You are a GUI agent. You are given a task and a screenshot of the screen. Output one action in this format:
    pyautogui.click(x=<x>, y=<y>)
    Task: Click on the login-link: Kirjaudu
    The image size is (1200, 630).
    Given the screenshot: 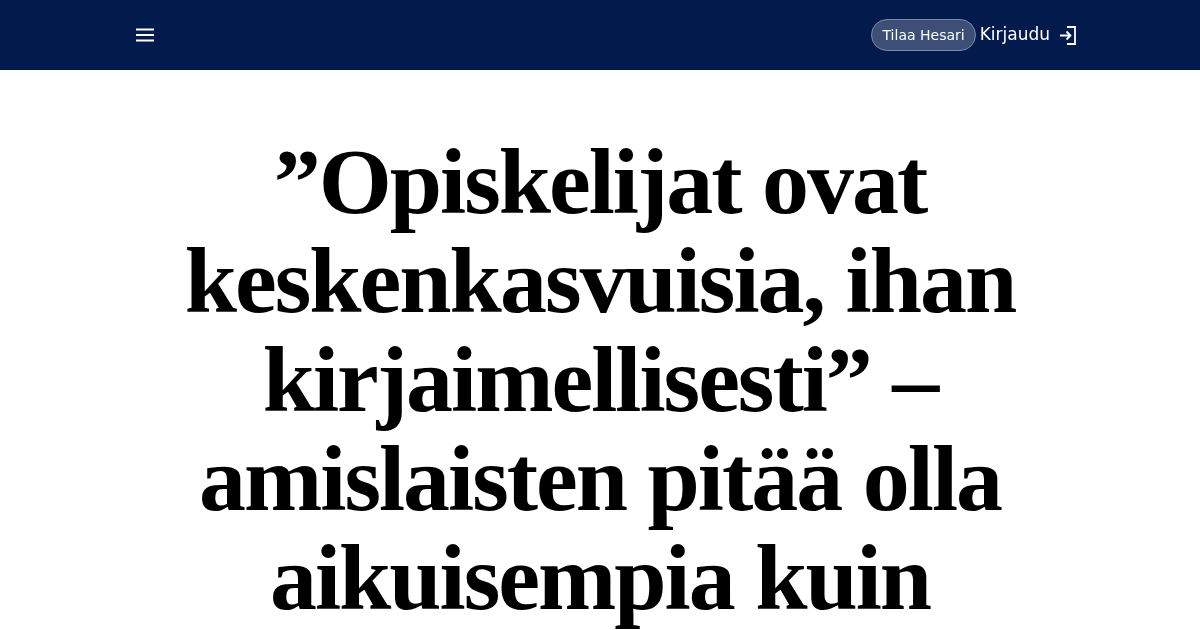 What is the action you would take?
    pyautogui.click(x=1027, y=35)
    